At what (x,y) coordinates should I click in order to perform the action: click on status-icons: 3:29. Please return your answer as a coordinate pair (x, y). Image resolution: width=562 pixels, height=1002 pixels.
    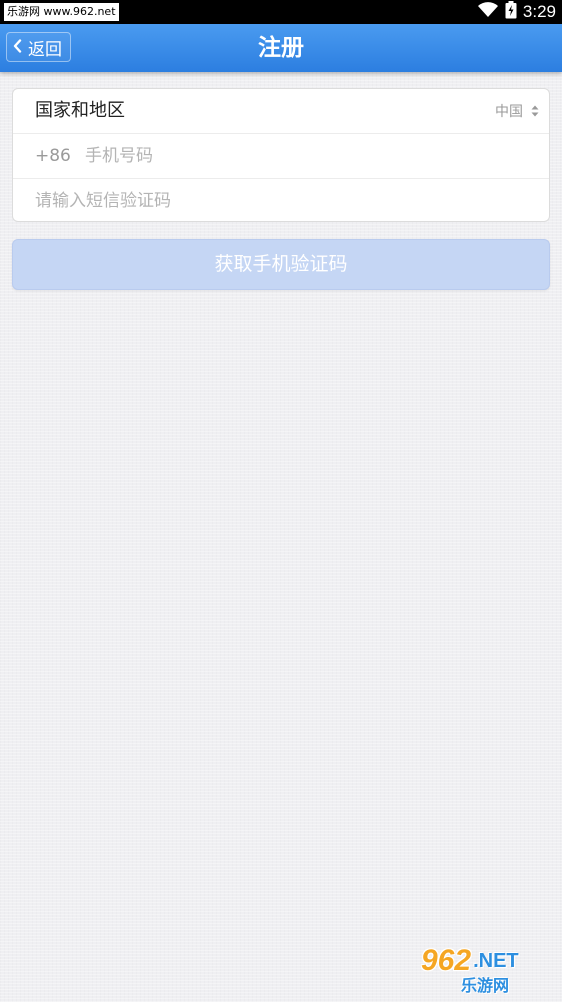
    Looking at the image, I should click on (516, 12).